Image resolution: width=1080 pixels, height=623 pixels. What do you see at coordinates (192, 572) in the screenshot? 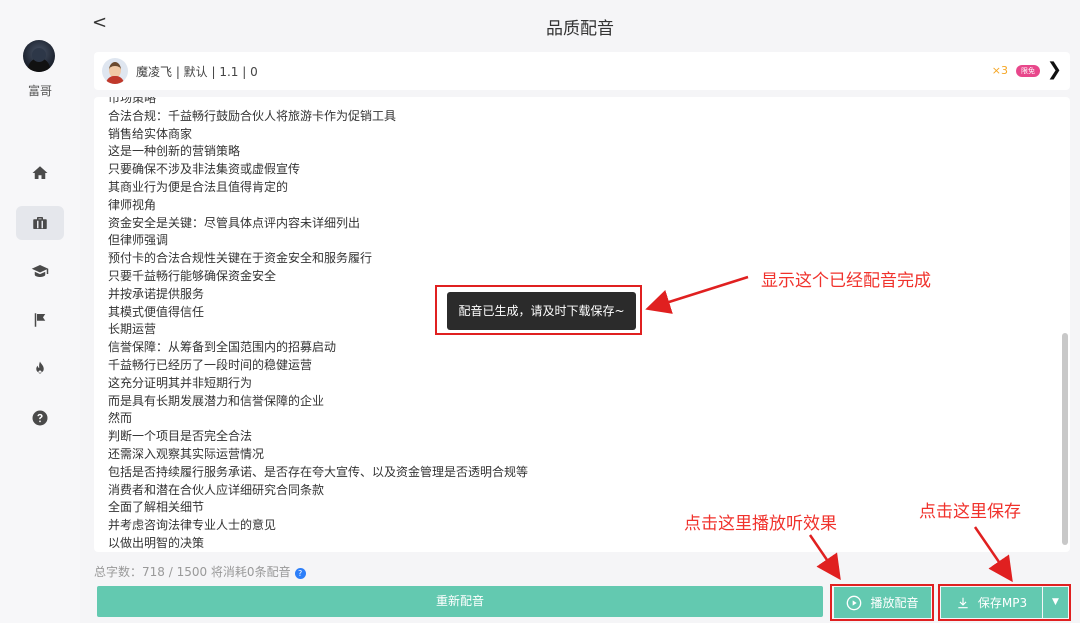
I see `word-counter-text: 总字数：718 / 1500 将消耗0条配音` at bounding box center [192, 572].